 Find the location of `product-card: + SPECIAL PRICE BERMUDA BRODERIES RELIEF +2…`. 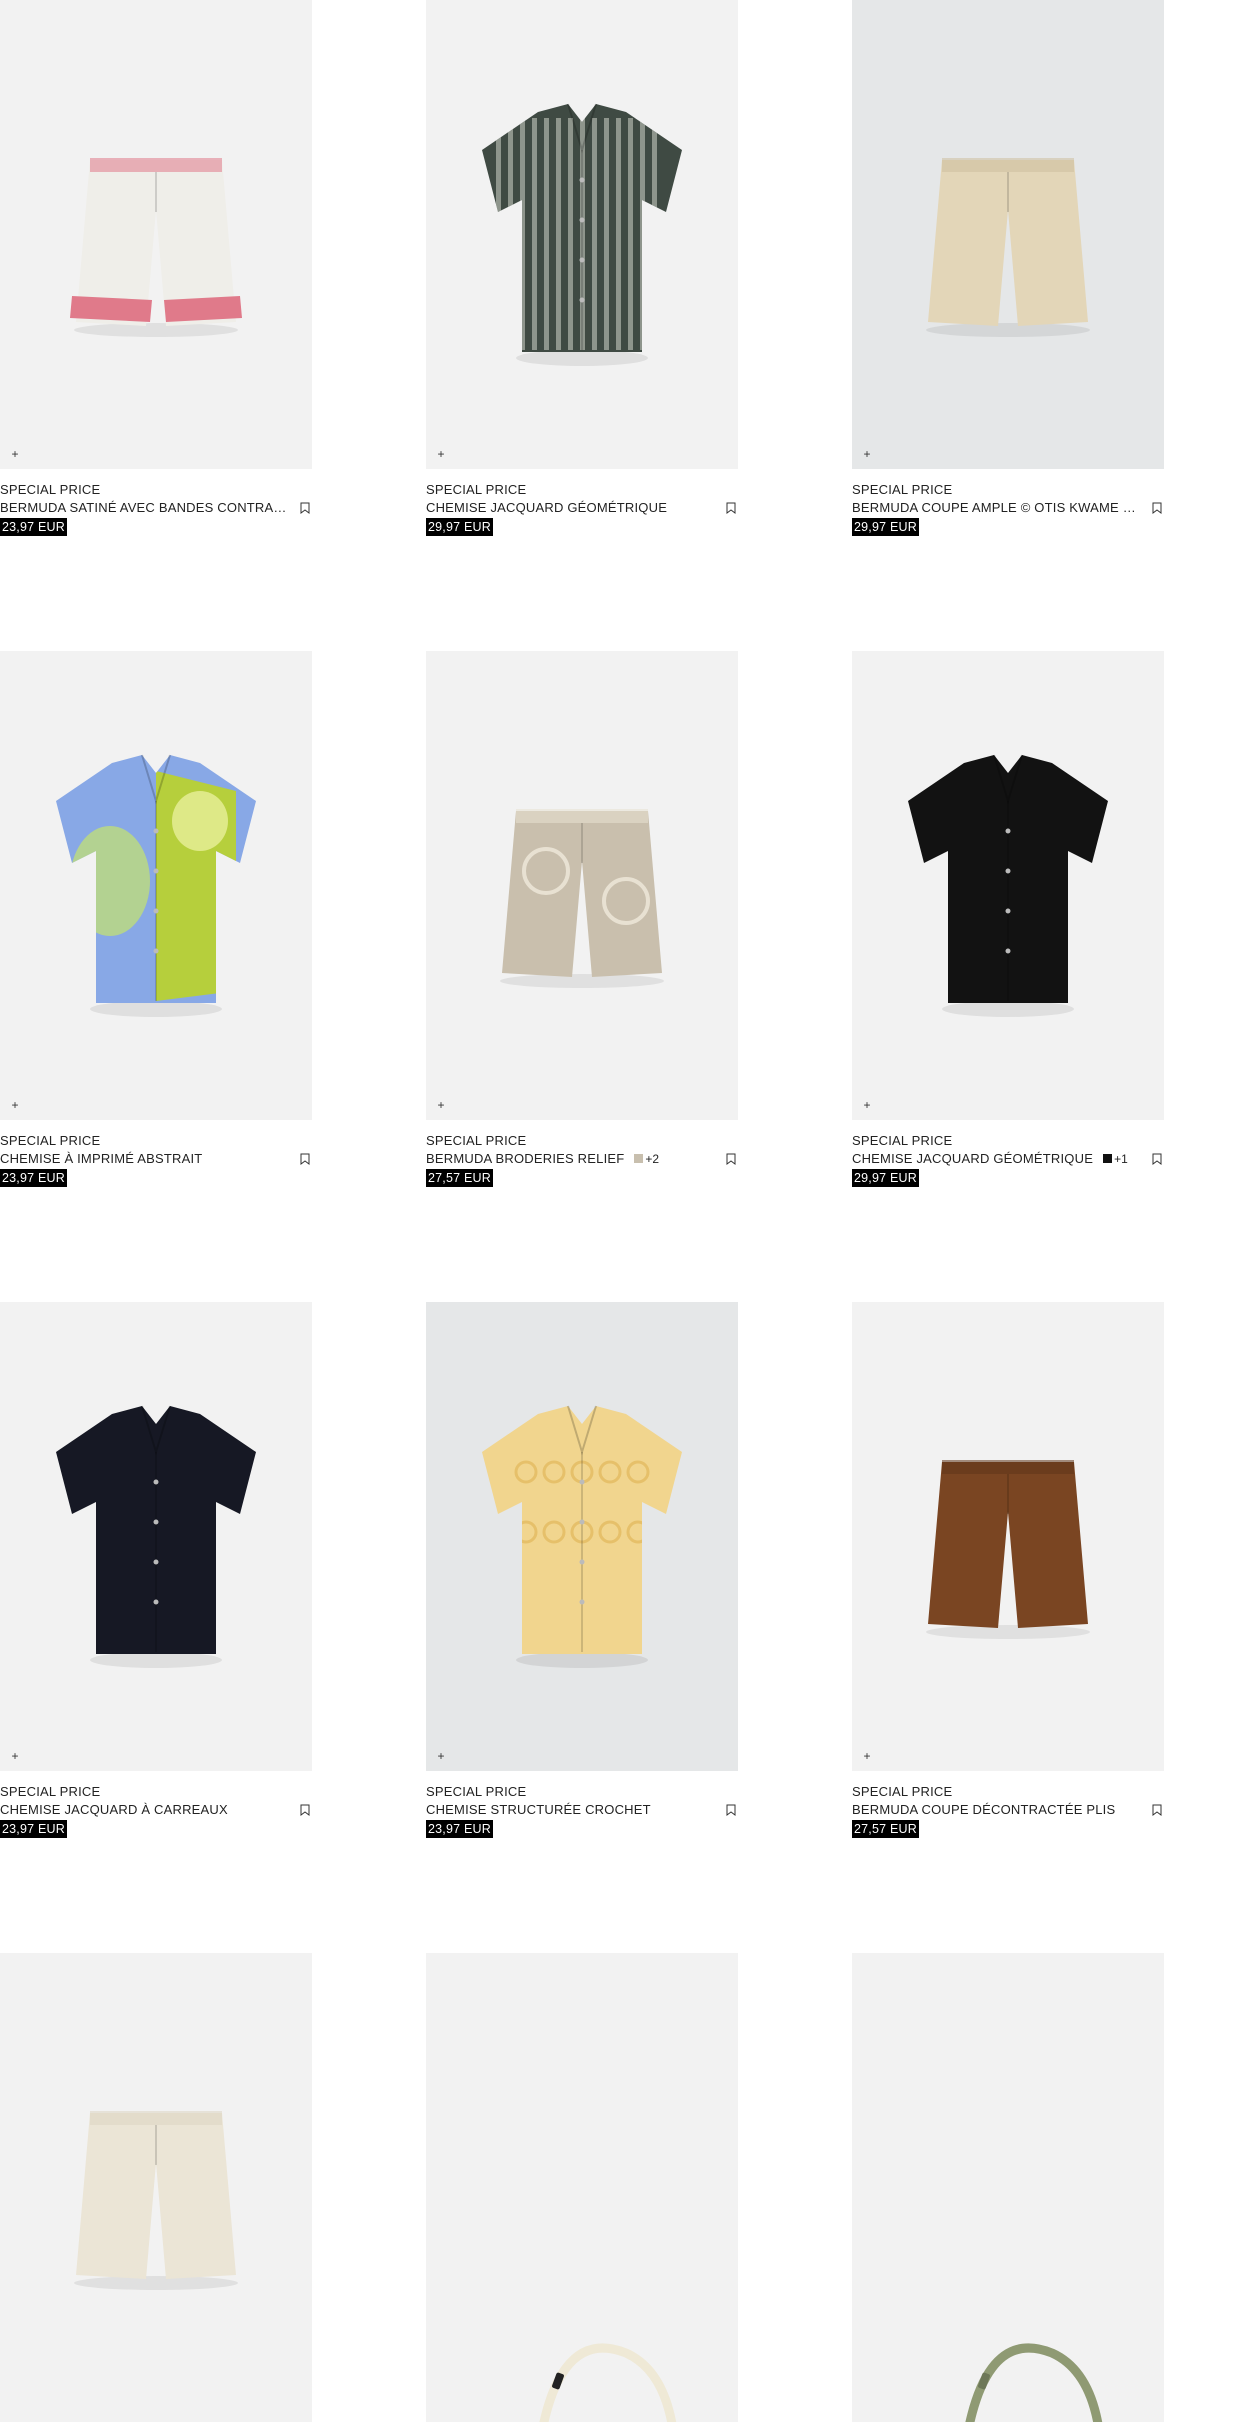

product-card: + SPECIAL PRICE BERMUDA BRODERIES RELIEF +2… is located at coordinates (582, 936).